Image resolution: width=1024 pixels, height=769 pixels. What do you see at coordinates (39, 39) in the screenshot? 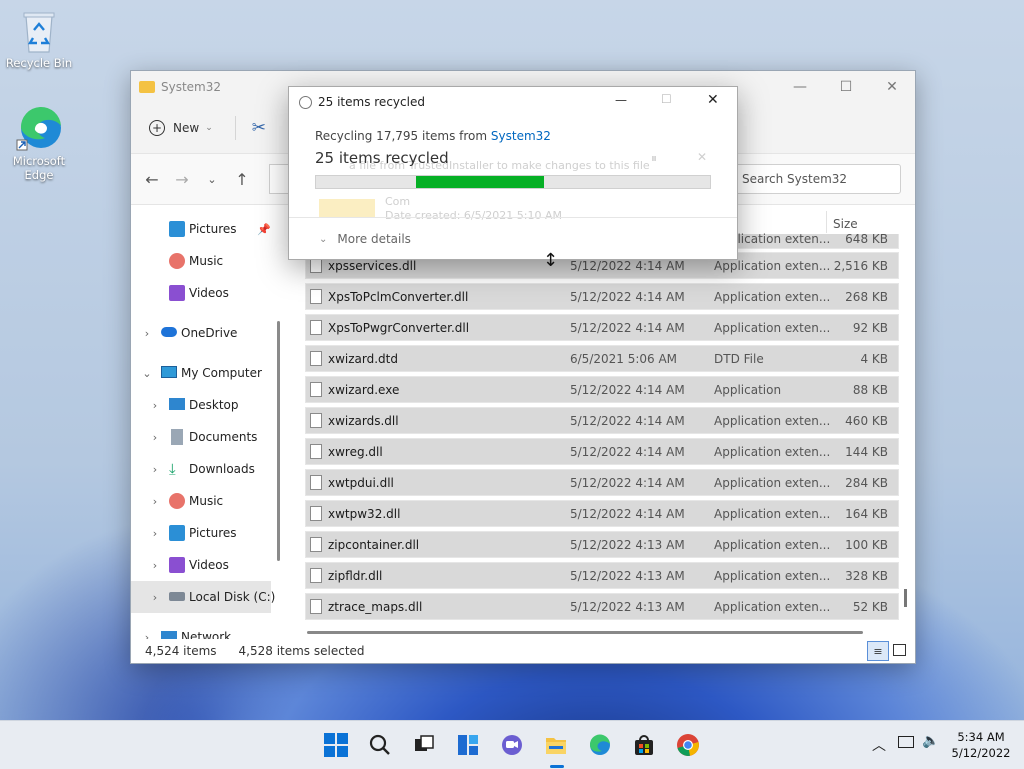
I see `desktop-icon-recycle-bin: Recycle Bin` at bounding box center [39, 39].